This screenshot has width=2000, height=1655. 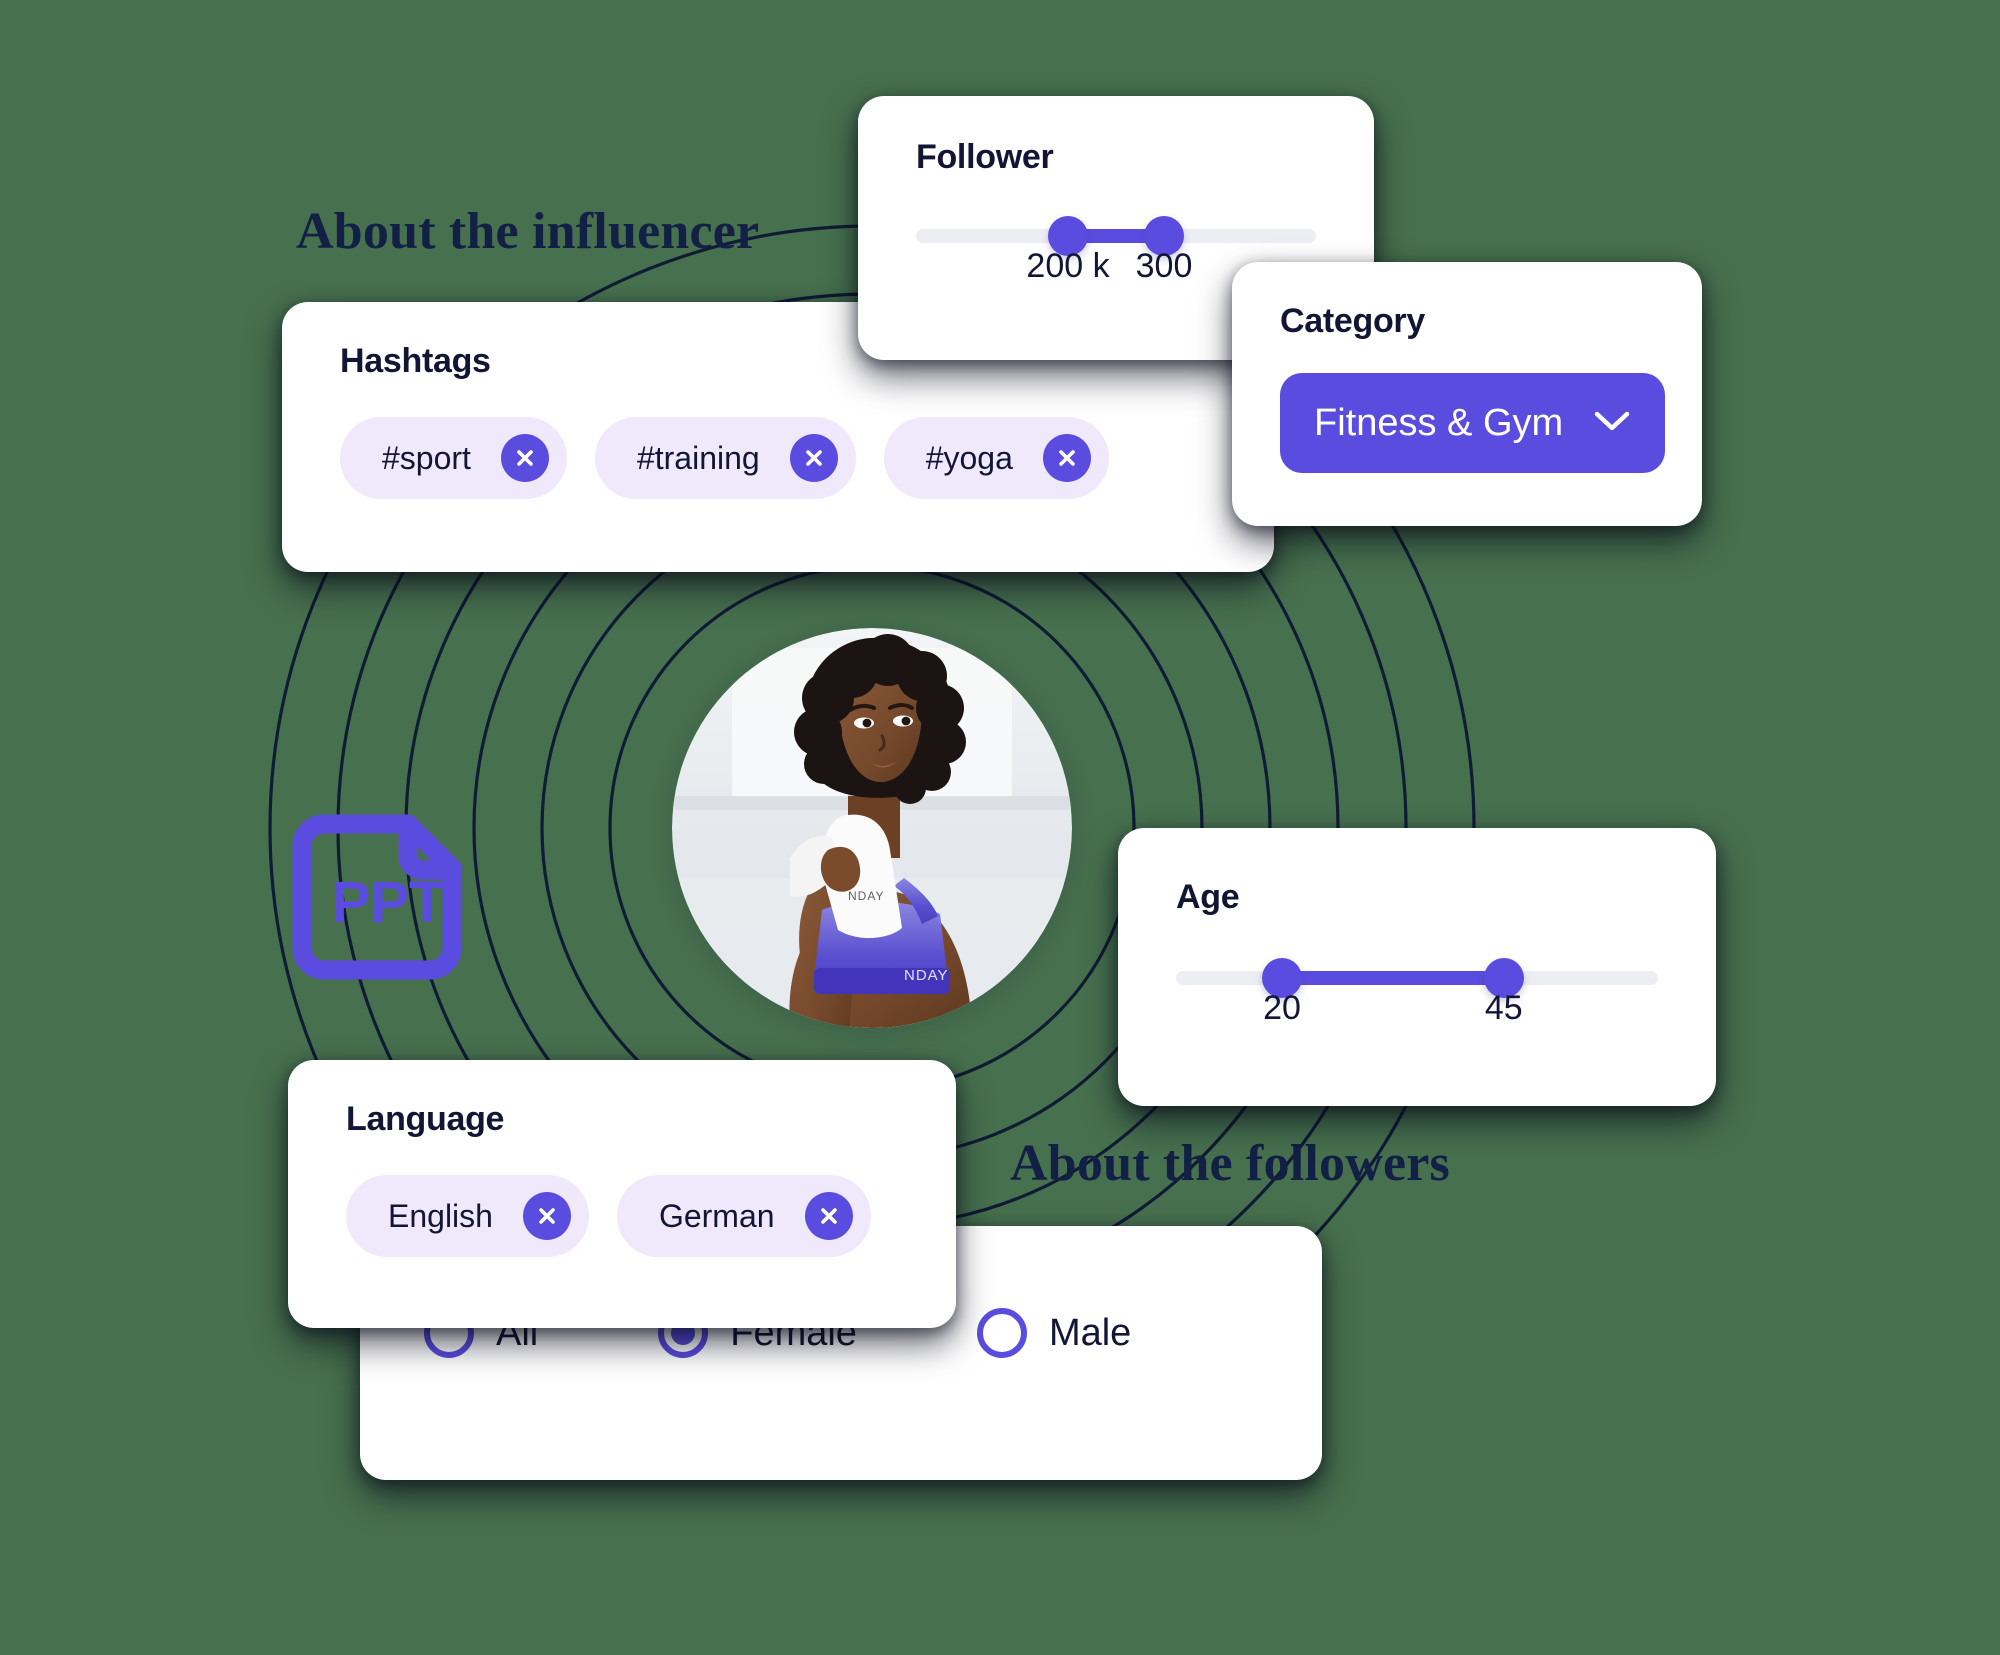 I want to click on gender-radio-label: Male, so click(x=1090, y=1332).